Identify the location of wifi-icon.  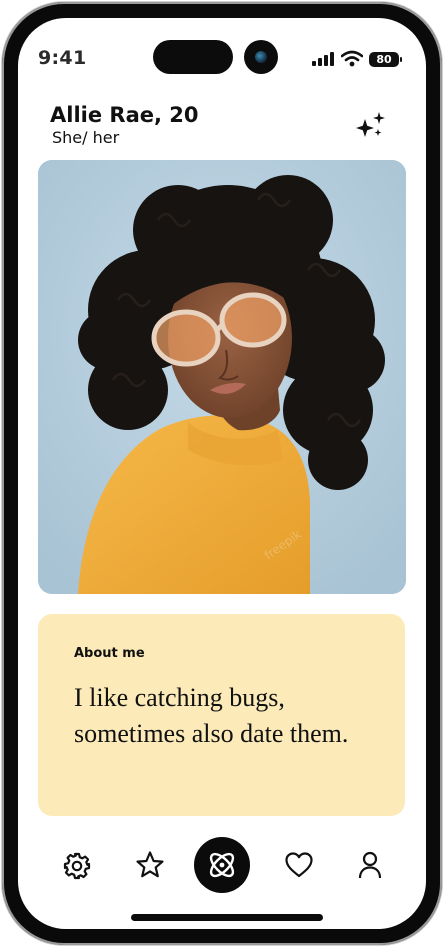
(352, 58).